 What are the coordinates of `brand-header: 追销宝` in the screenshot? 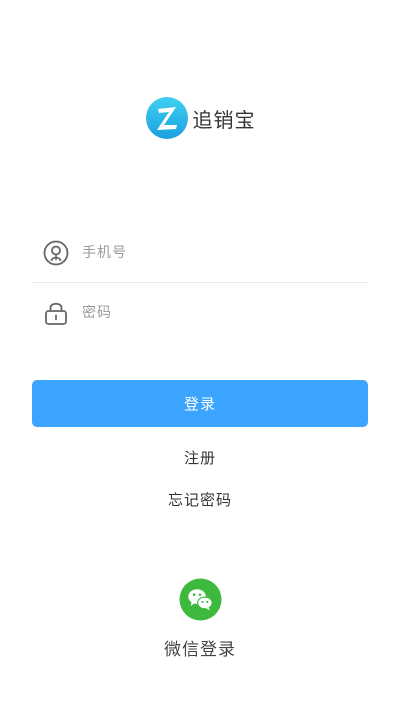 It's located at (200, 118).